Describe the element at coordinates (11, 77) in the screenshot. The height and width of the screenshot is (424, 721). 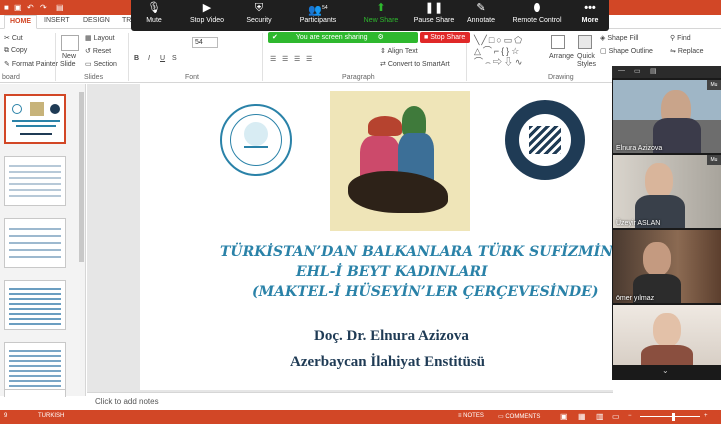
I see `clipboard-group-label: board` at that location.